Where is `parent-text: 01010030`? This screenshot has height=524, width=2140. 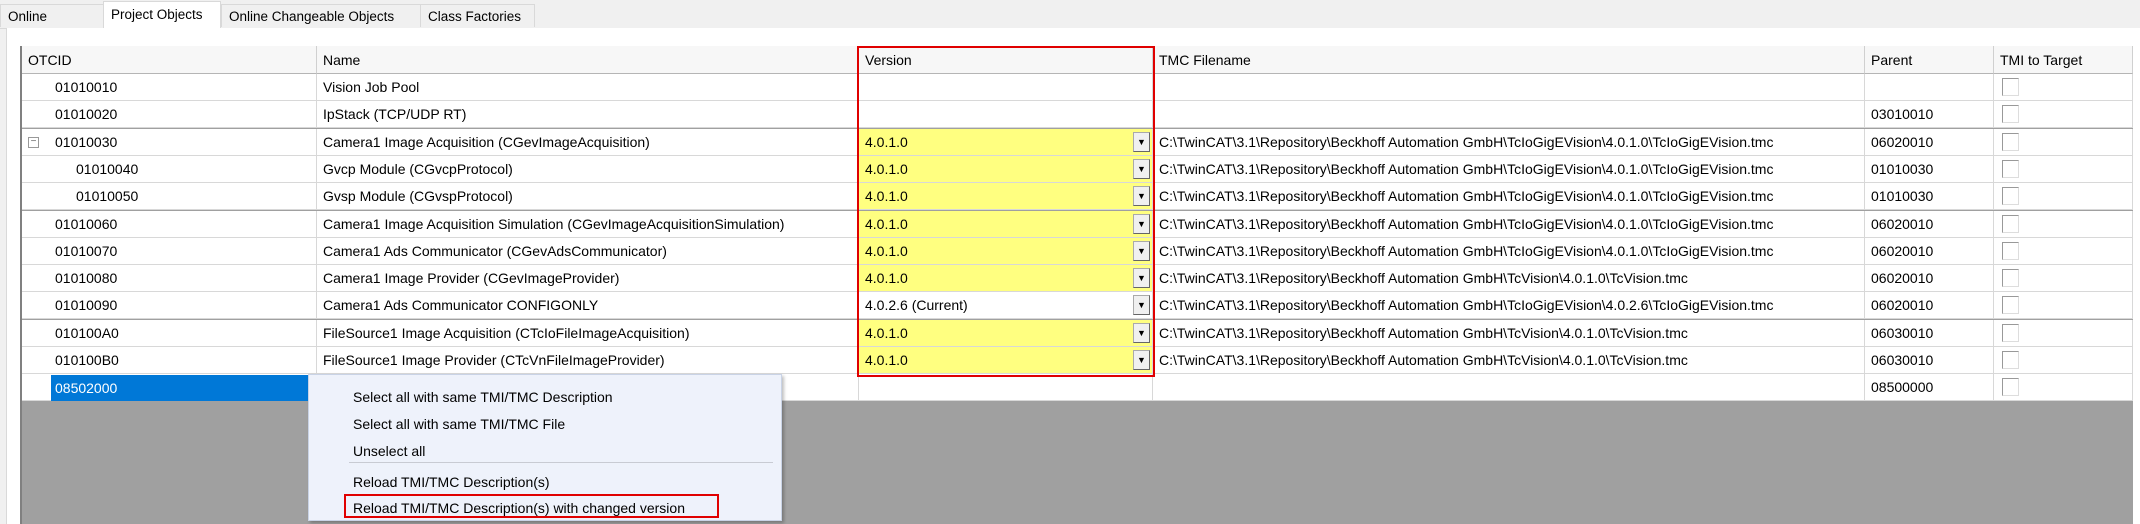
parent-text: 01010030 is located at coordinates (1902, 196).